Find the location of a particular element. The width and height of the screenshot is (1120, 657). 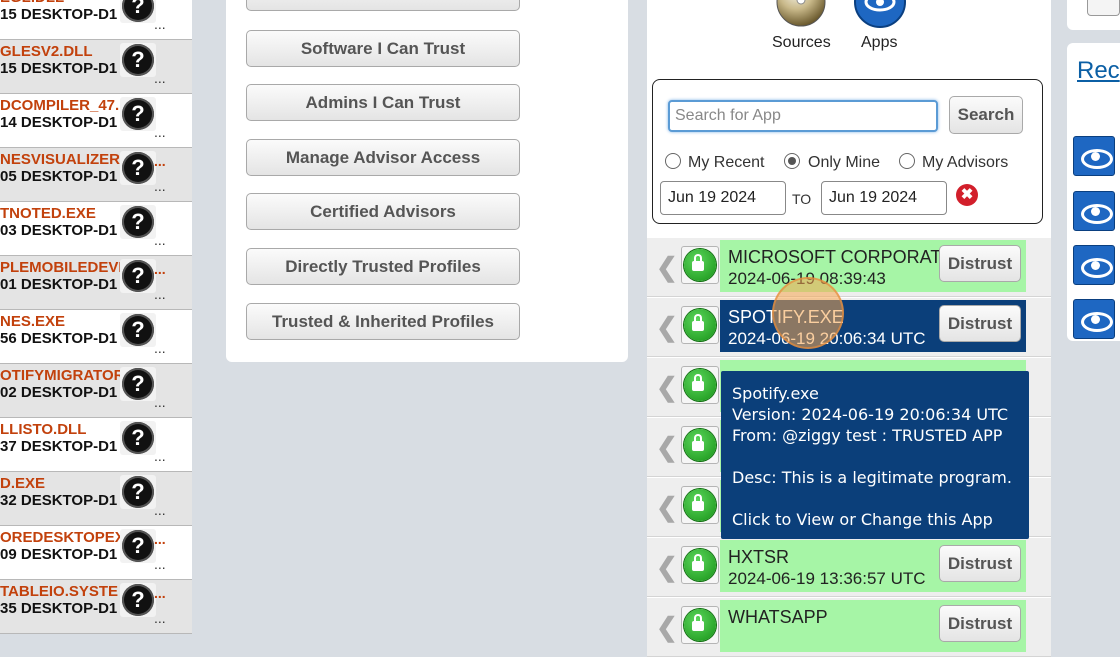

my-advisors-radio is located at coordinates (907, 161).